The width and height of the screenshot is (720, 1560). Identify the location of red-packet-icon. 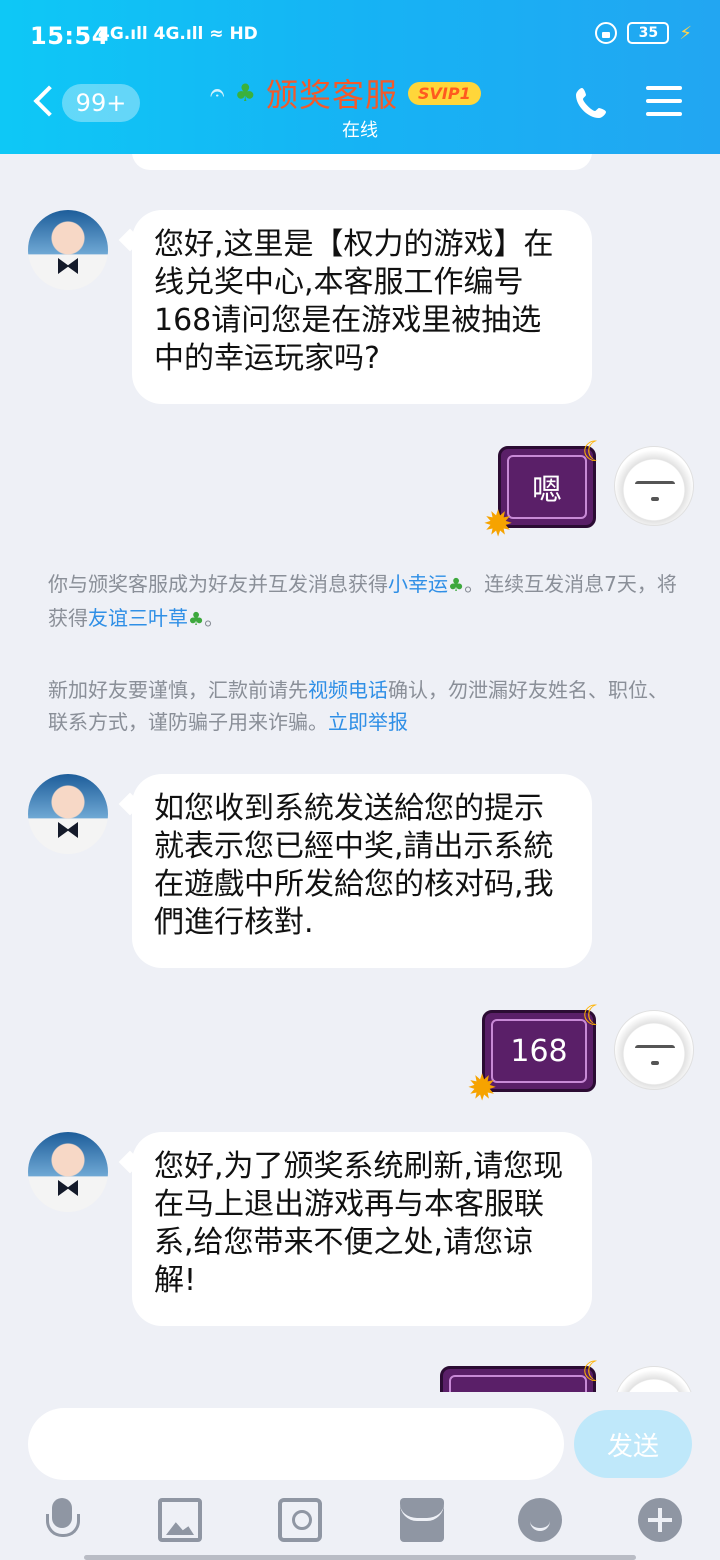
(422, 1520).